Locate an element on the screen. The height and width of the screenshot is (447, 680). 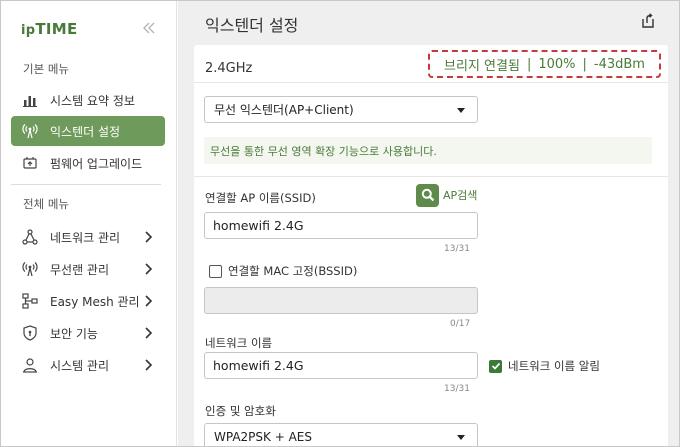
bridge-status: 브리지 연결됨 is located at coordinates (482, 66).